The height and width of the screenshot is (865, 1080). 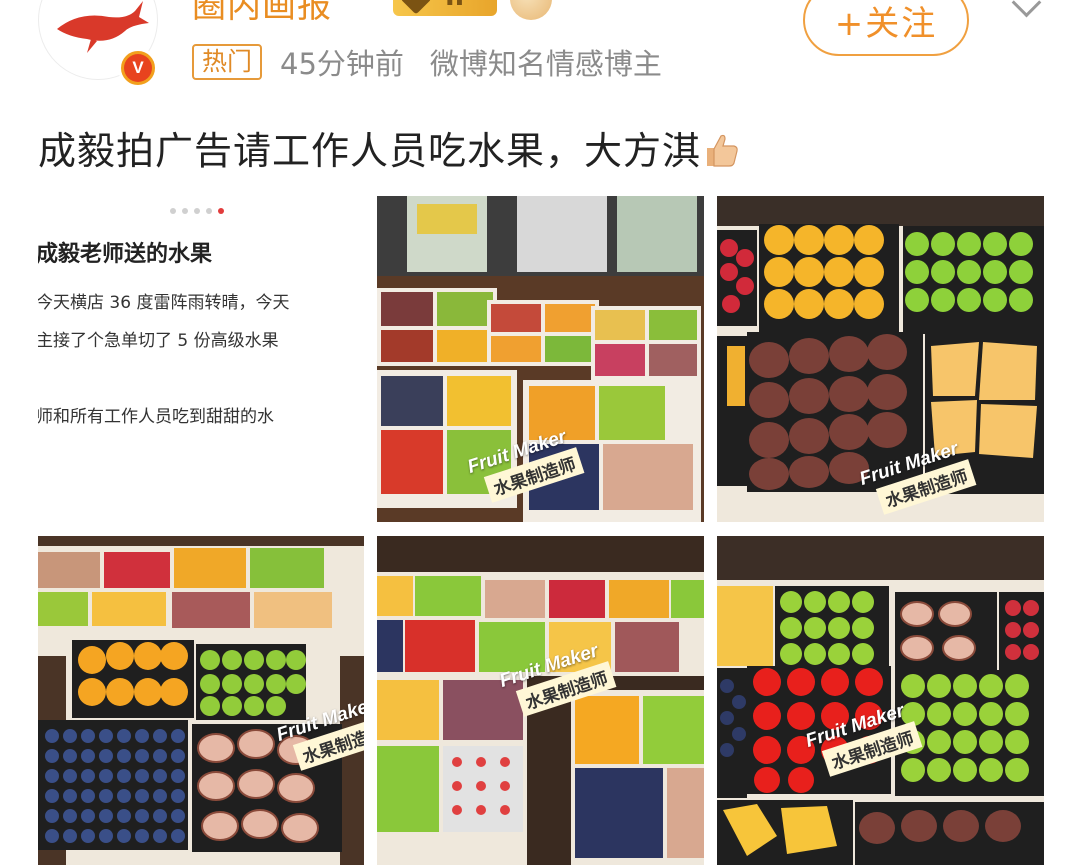 I want to click on post-image-2: Fruit Maker 水果制造师, so click(x=540, y=359).